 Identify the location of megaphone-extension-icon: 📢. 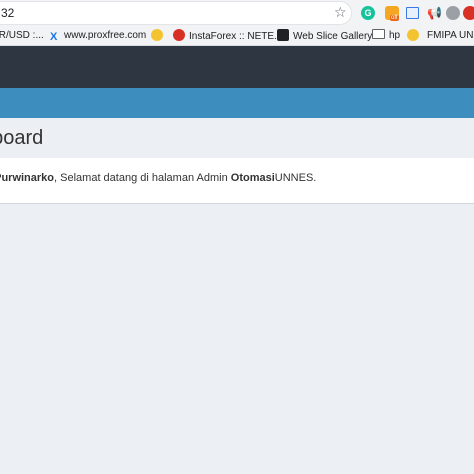
(434, 13).